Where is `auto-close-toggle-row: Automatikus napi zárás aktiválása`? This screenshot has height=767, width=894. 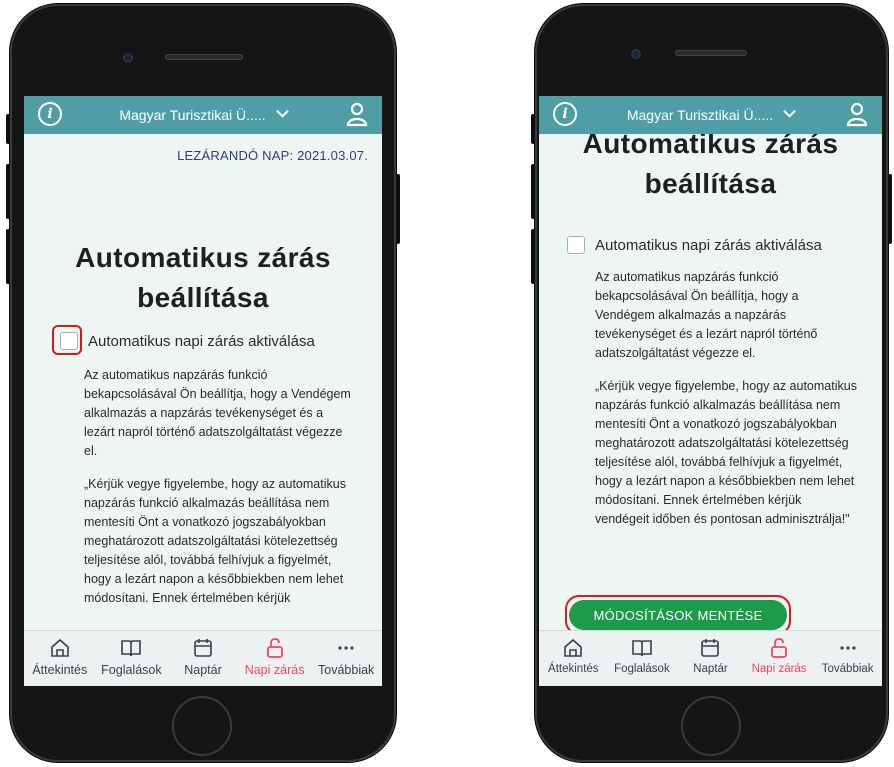 auto-close-toggle-row: Automatikus napi zárás aktiválása is located at coordinates (710, 245).